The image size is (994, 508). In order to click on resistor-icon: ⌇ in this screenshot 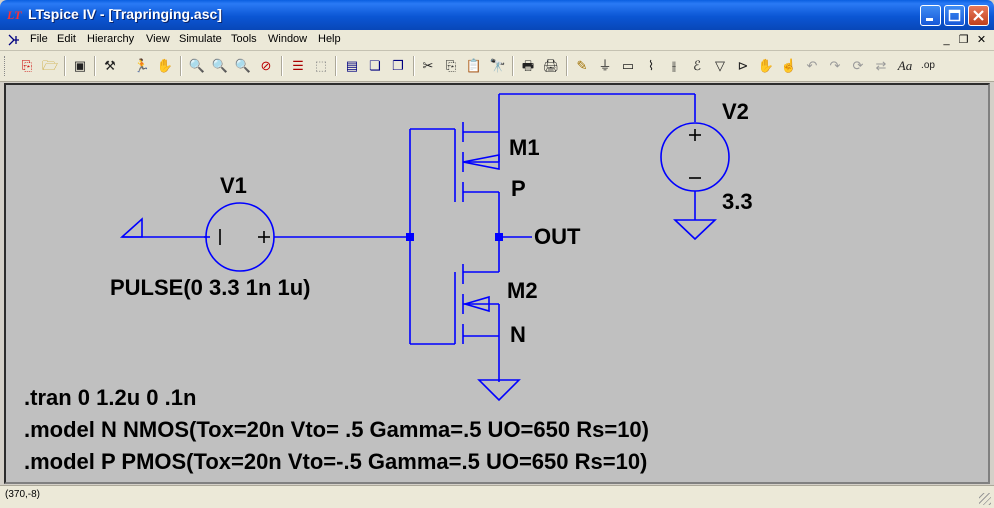, I will do `click(651, 66)`.